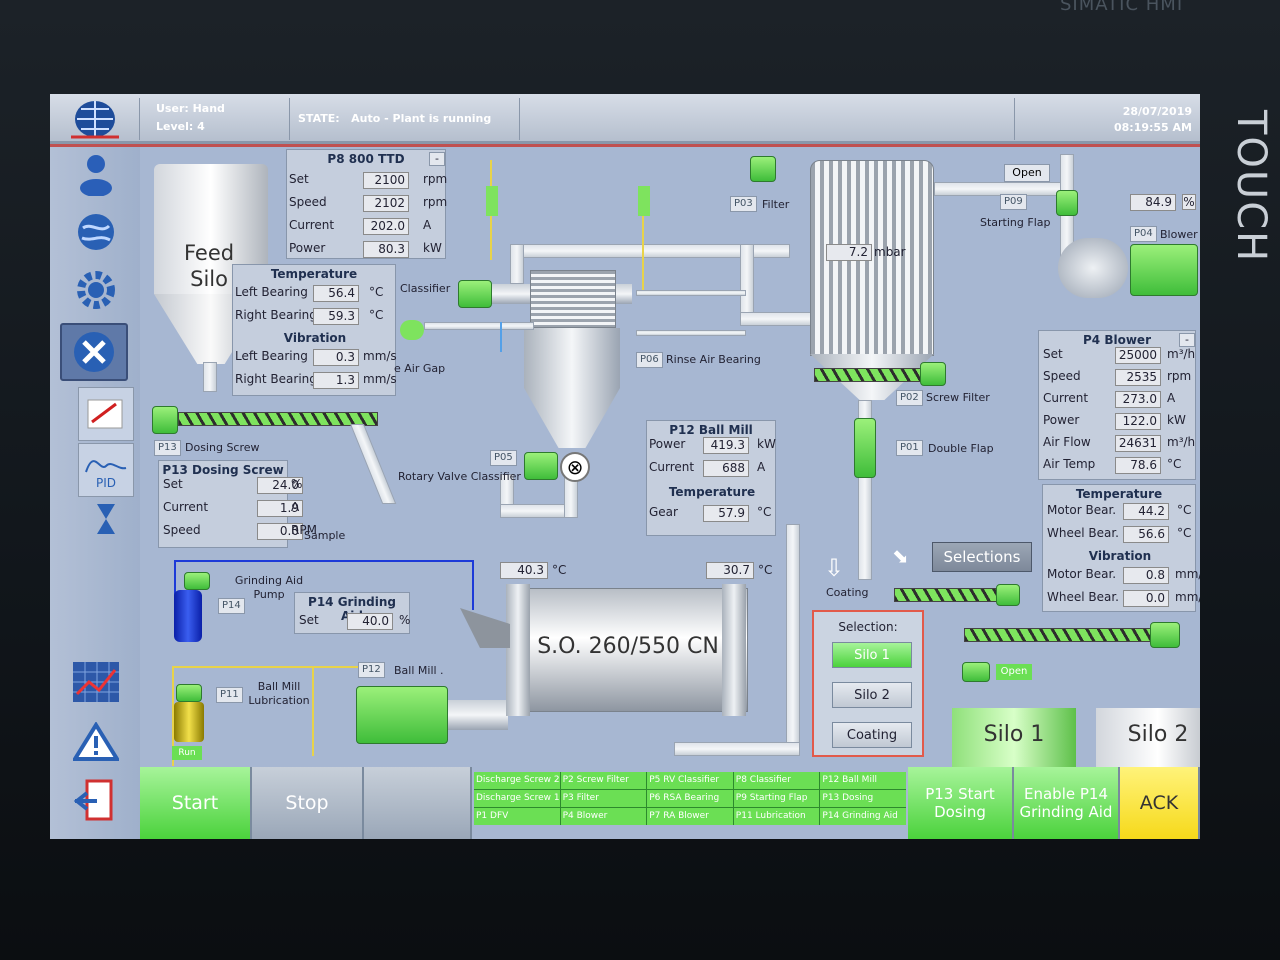  Describe the element at coordinates (1146, 534) in the screenshot. I see `field-value: 56.6` at that location.